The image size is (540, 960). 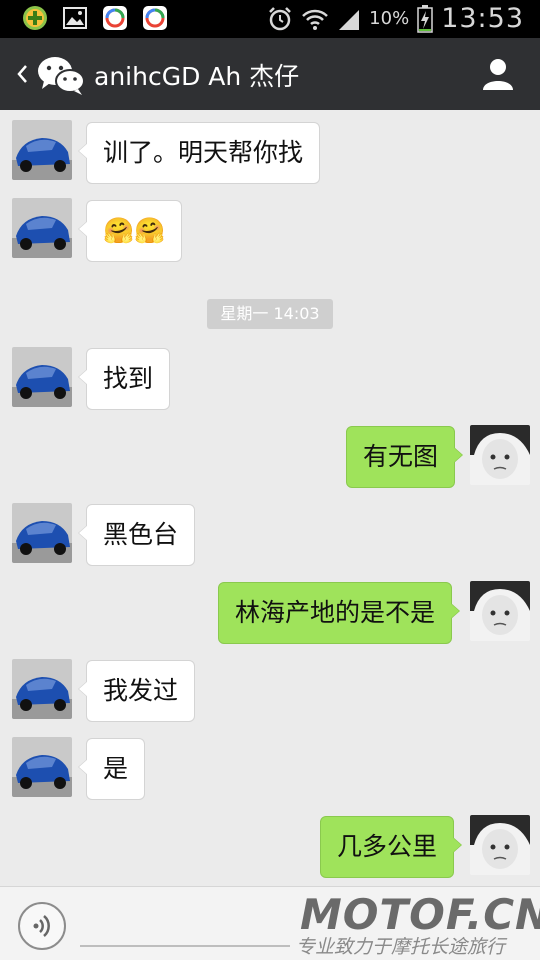 I want to click on wifi-icon, so click(x=315, y=19).